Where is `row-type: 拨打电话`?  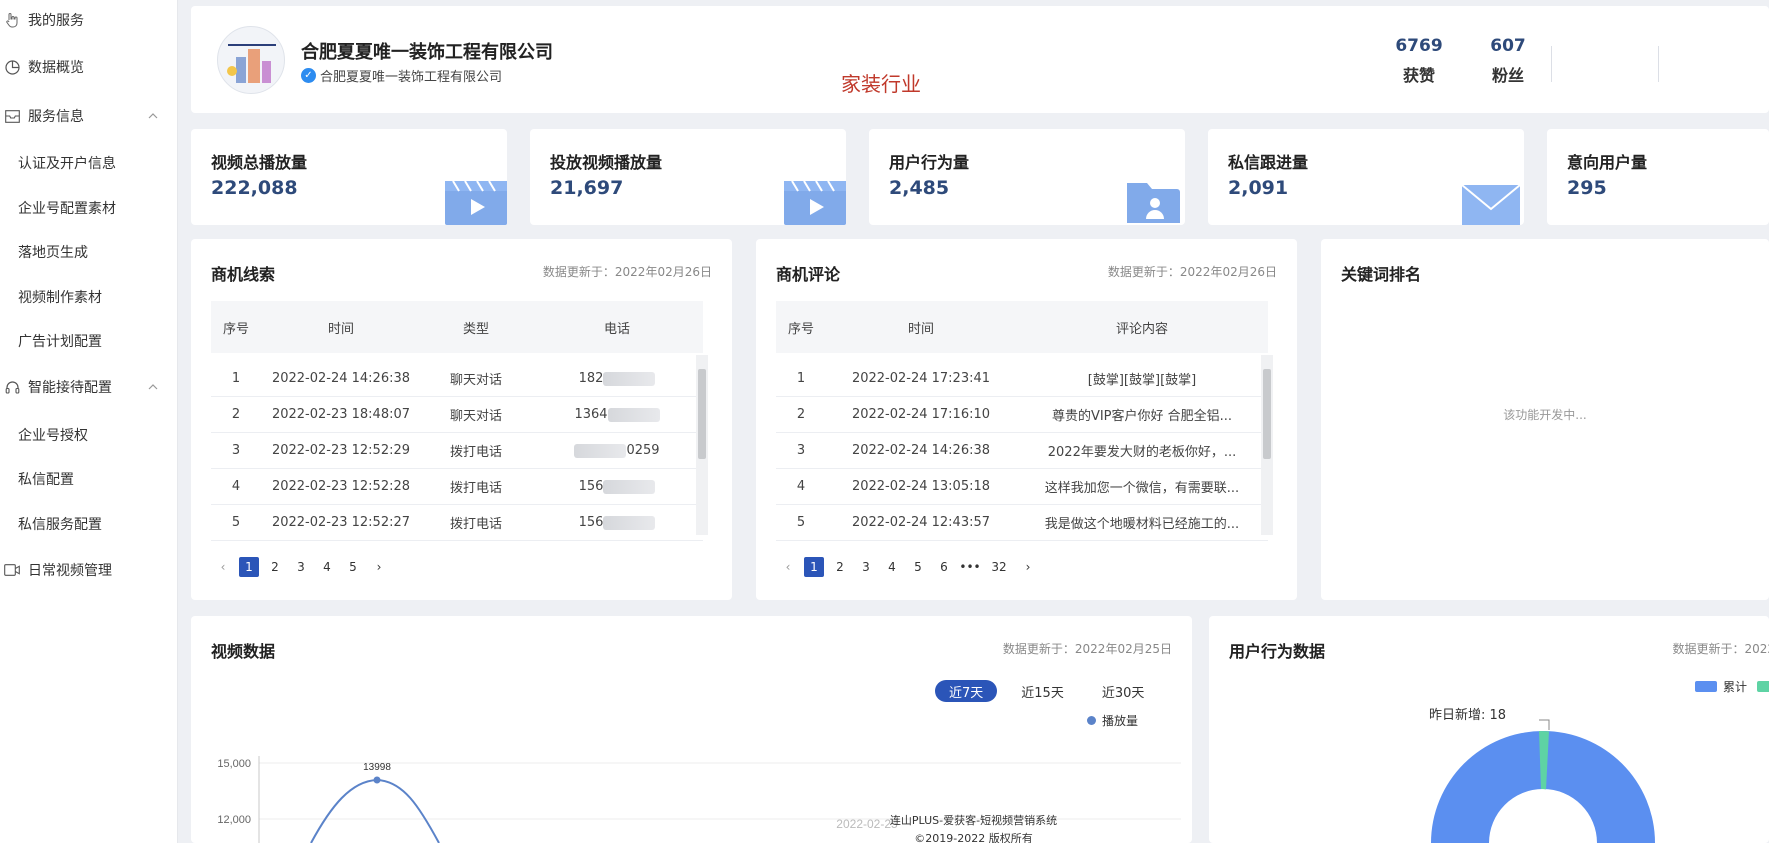 row-type: 拨打电话 is located at coordinates (475, 488).